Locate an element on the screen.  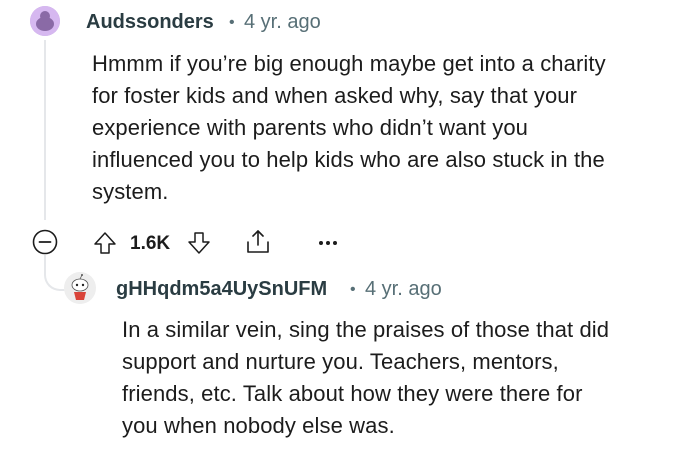
upvote-arrow-icon is located at coordinates (105, 243).